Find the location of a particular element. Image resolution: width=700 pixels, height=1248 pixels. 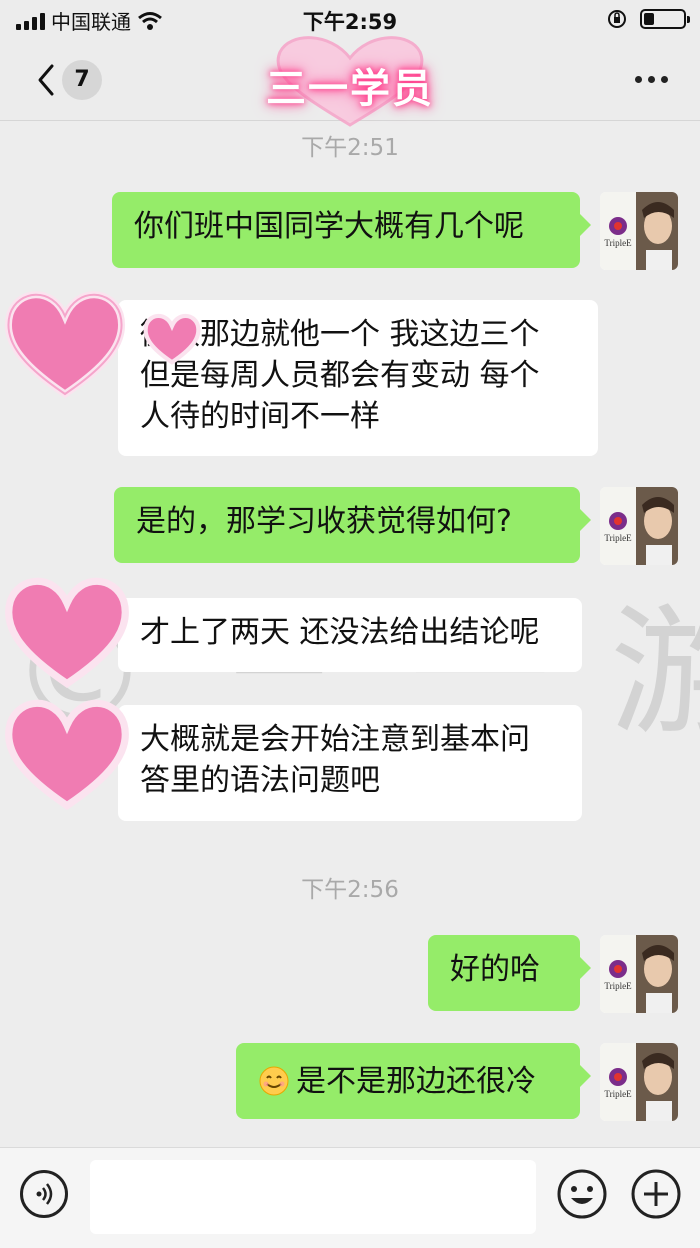

message-text: 答里的语法问题吧 is located at coordinates (260, 780).